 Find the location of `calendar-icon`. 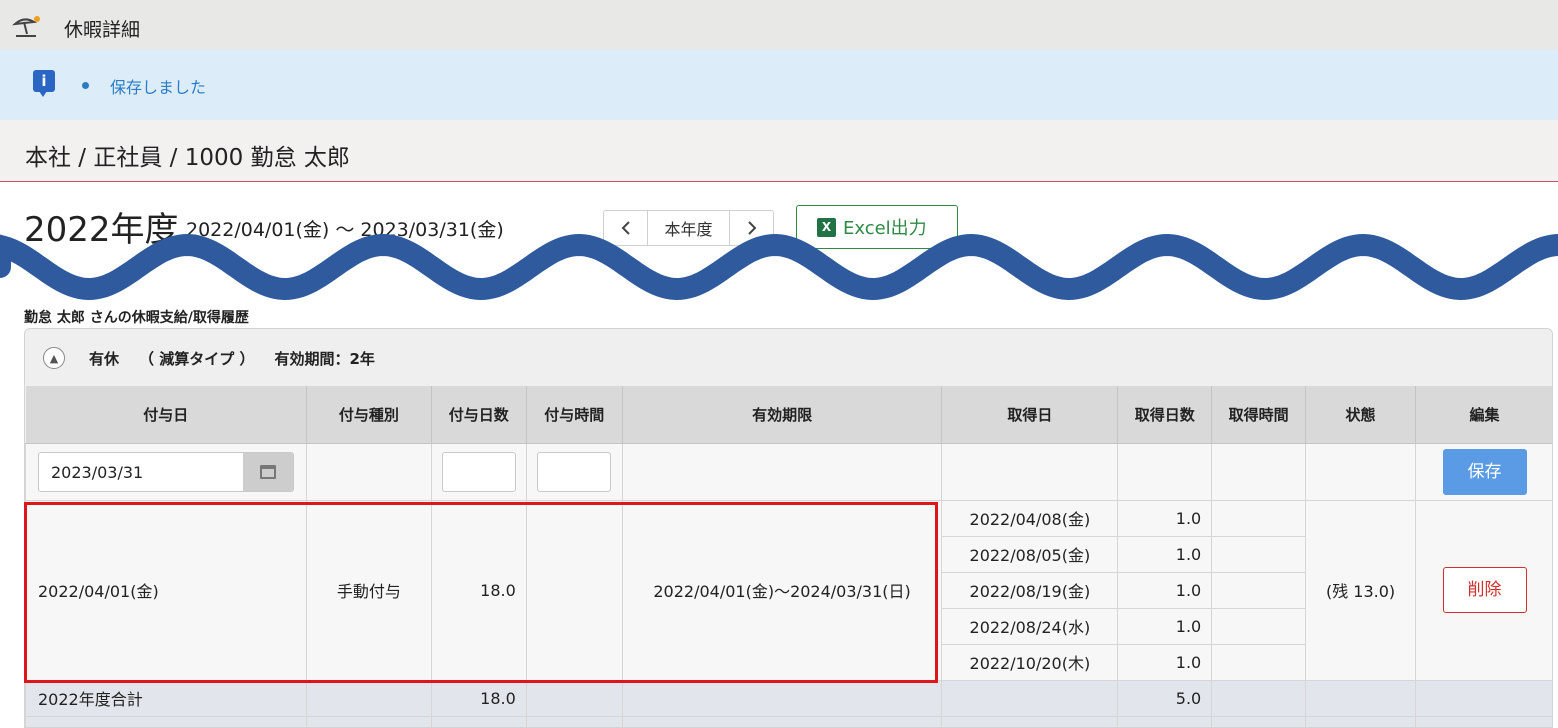

calendar-icon is located at coordinates (268, 471).